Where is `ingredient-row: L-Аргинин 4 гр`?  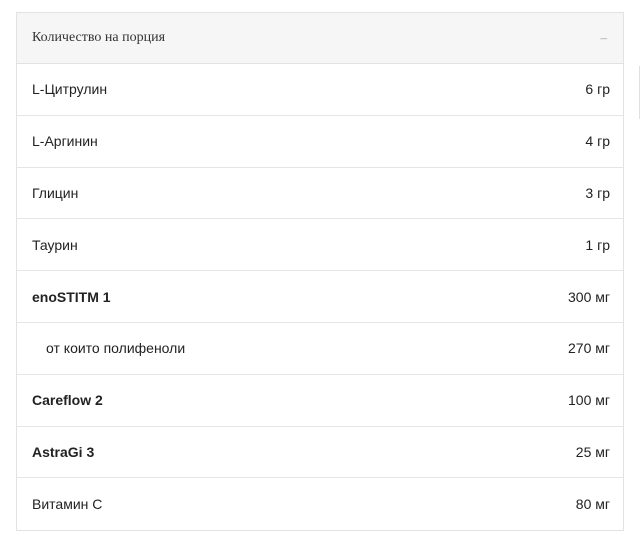 ingredient-row: L-Аргинин 4 гр is located at coordinates (320, 142).